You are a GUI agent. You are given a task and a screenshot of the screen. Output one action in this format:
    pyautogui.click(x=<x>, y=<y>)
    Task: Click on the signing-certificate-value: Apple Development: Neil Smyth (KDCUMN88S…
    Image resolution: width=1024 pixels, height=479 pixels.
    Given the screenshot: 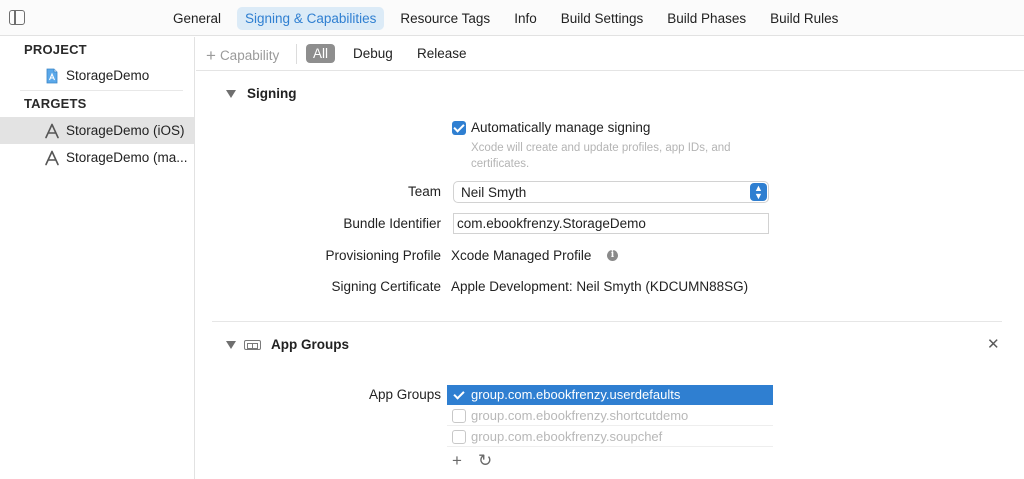 What is the action you would take?
    pyautogui.click(x=600, y=286)
    